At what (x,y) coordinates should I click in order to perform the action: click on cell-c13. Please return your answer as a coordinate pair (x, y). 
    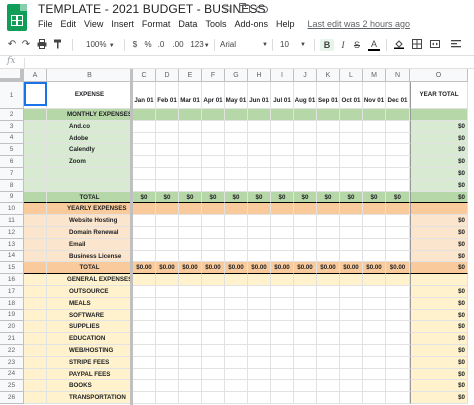
    Looking at the image, I should click on (144, 244).